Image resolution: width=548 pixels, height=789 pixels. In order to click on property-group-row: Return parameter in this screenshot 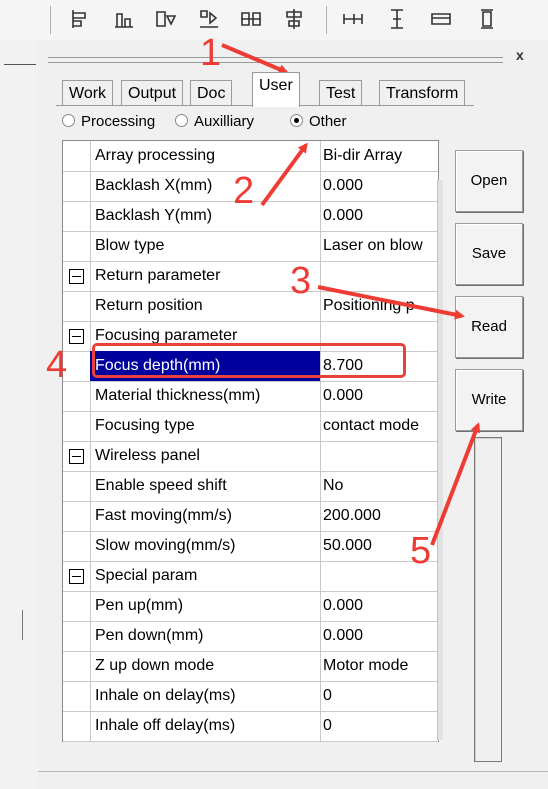, I will do `click(250, 276)`.